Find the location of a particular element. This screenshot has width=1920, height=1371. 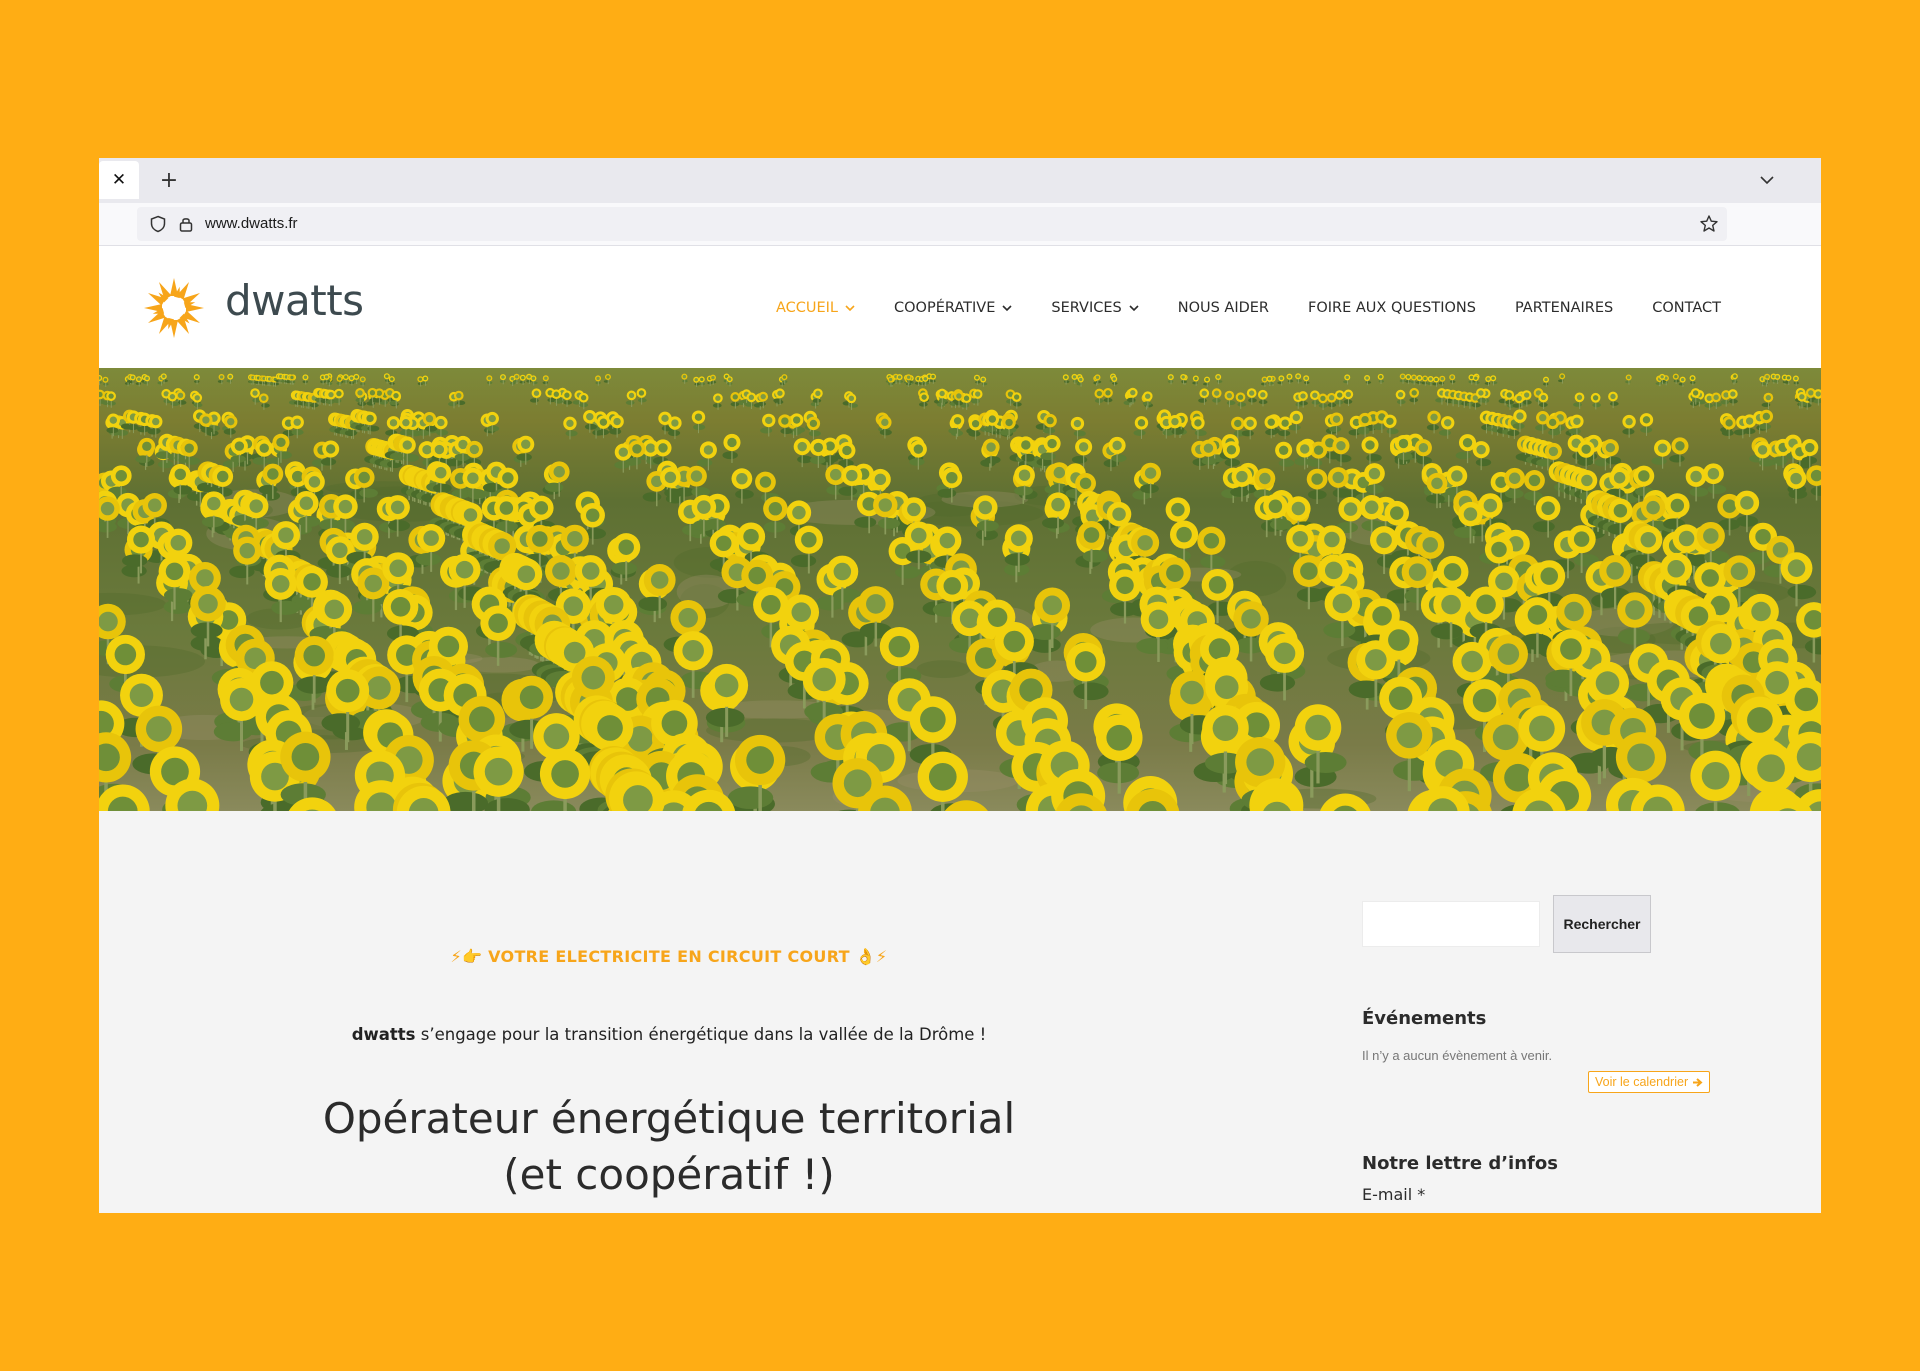

menu-item-label: FOIRE AUX QUESTIONS is located at coordinates (1392, 307).